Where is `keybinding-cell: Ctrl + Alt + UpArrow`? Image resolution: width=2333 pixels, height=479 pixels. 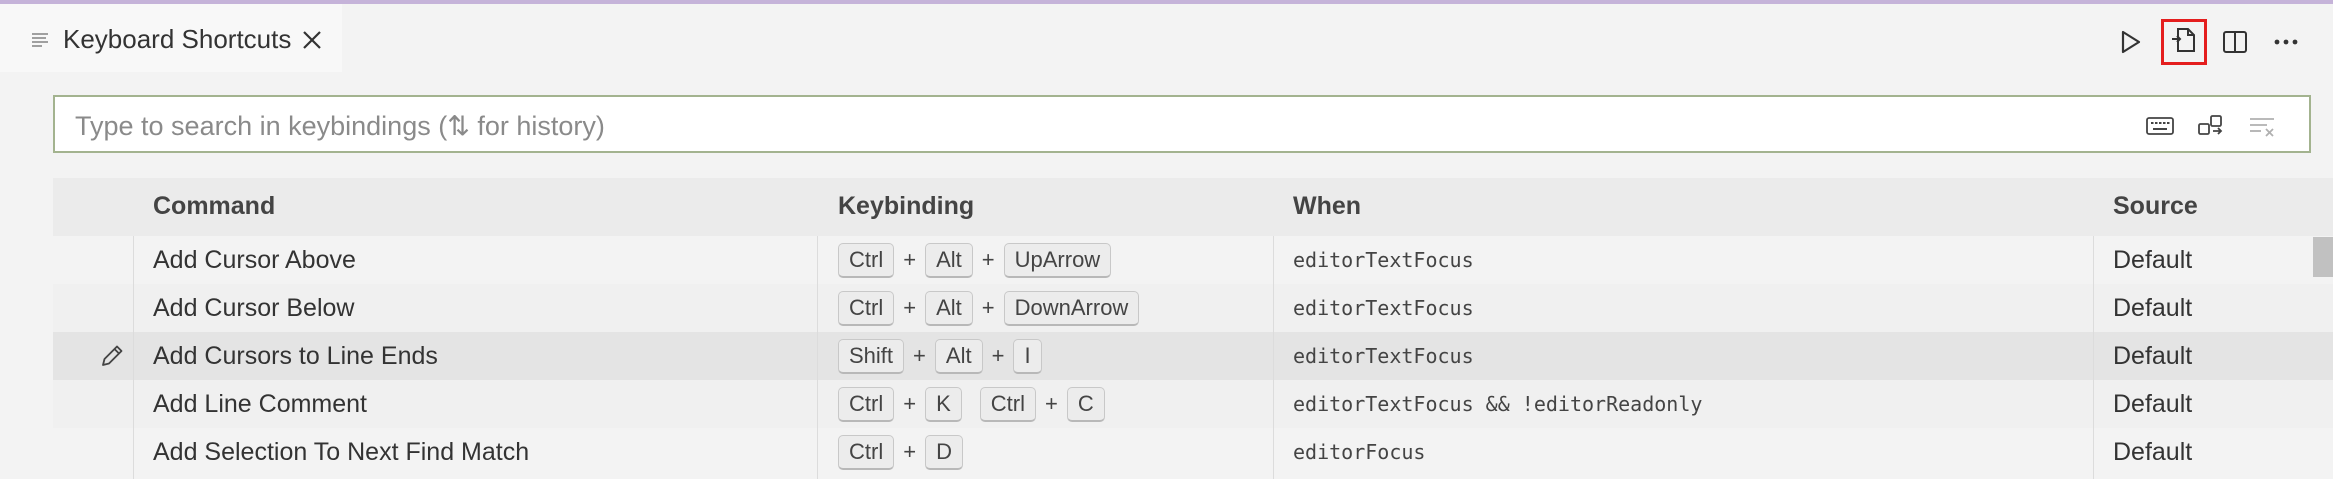 keybinding-cell: Ctrl + Alt + UpArrow is located at coordinates (975, 260).